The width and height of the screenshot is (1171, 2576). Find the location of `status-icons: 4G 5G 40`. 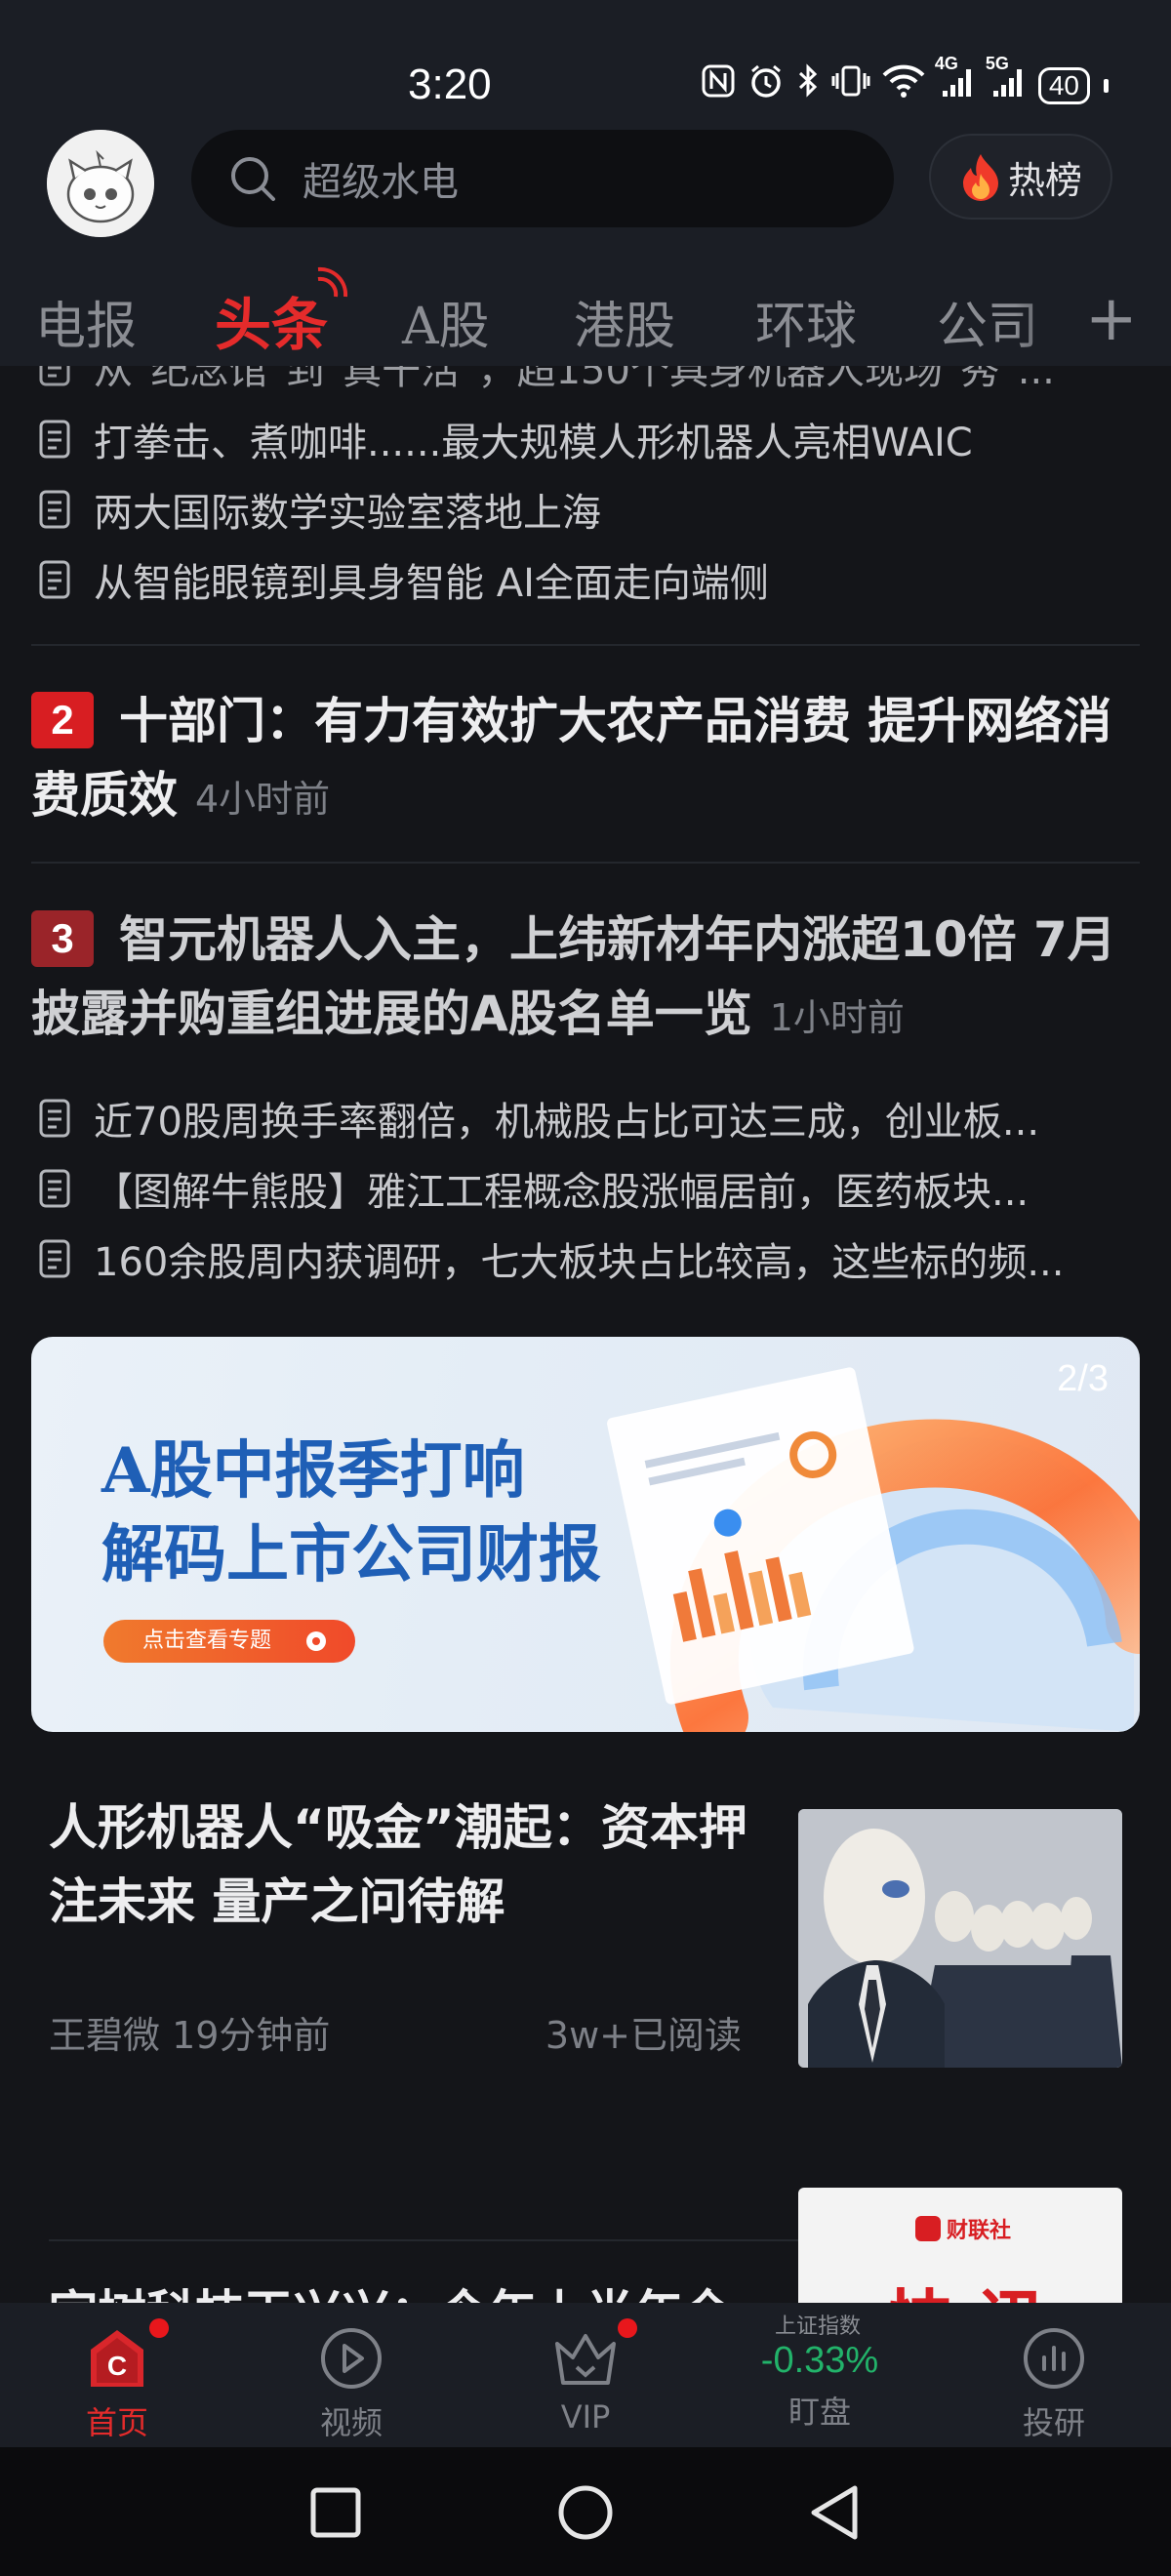

status-icons: 4G 5G 40 is located at coordinates (905, 81).